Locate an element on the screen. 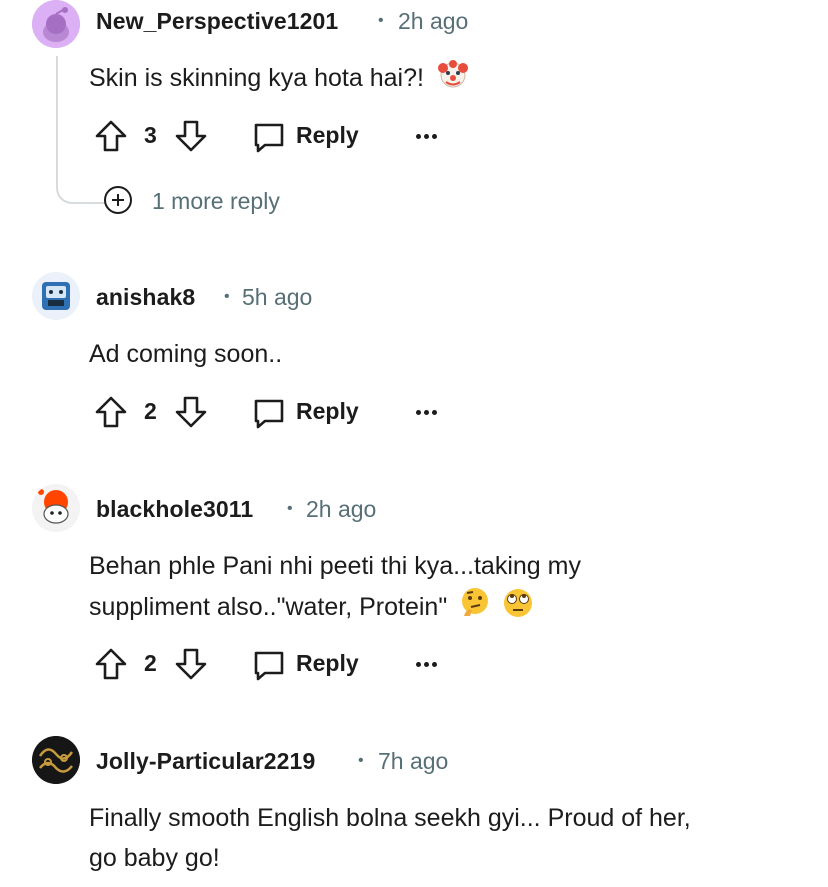  robot-avatar-icon is located at coordinates (56, 296).